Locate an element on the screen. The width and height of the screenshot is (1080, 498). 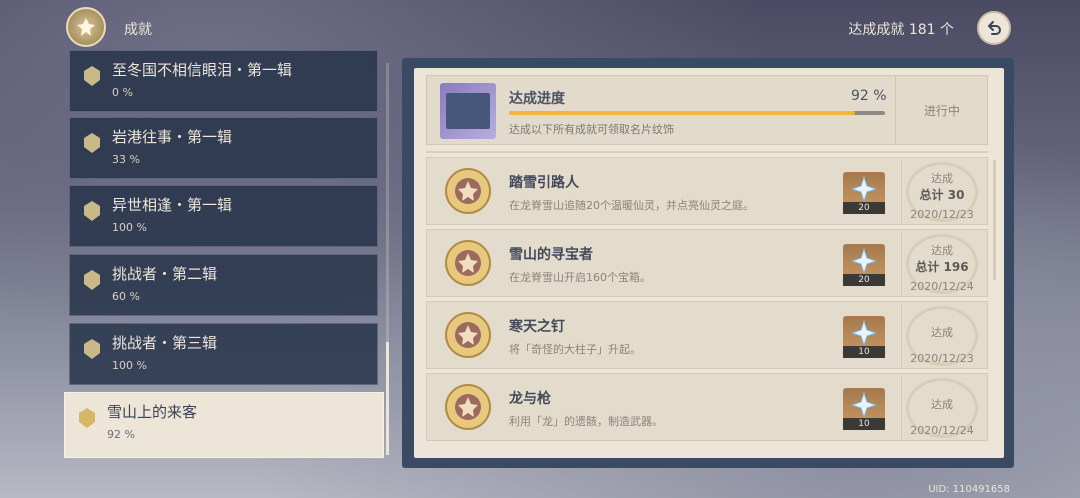
achievement-title: 寒天之钉 is located at coordinates (537, 327).